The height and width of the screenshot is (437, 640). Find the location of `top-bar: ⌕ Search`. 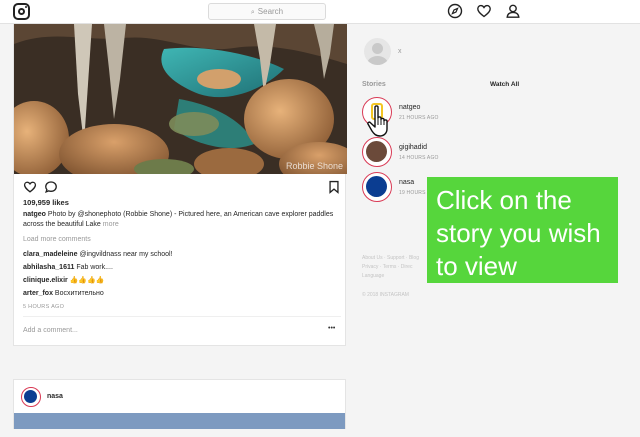

top-bar: ⌕ Search is located at coordinates (320, 12).